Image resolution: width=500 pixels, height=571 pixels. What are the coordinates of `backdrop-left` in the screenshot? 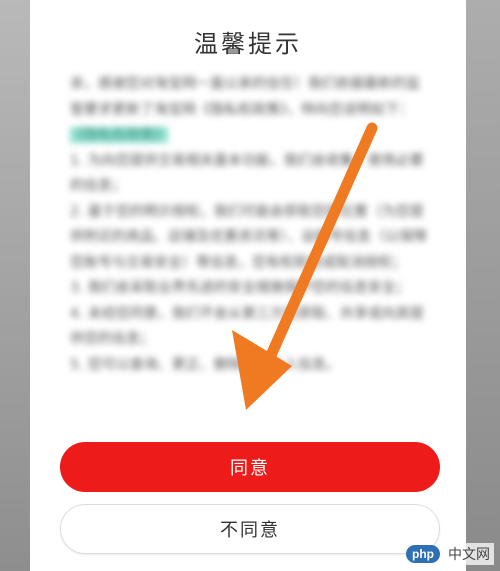 It's located at (15, 285).